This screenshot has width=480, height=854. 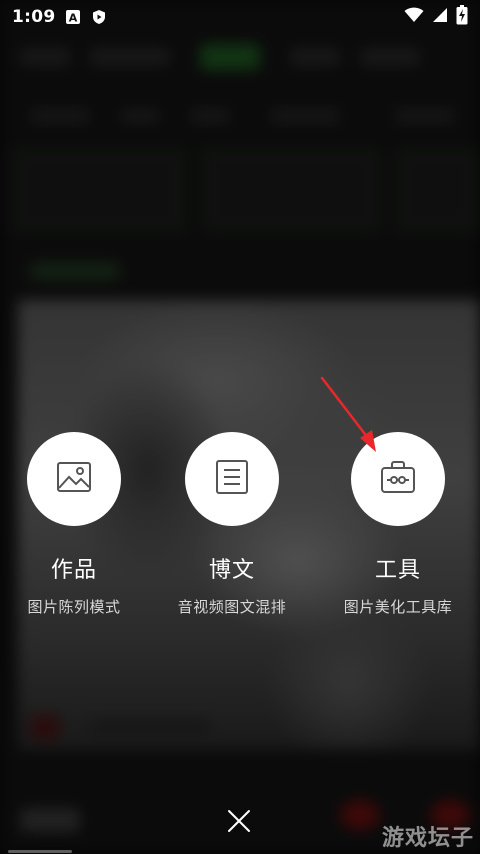 I want to click on menu-option-works-title: 作品, so click(x=73, y=570).